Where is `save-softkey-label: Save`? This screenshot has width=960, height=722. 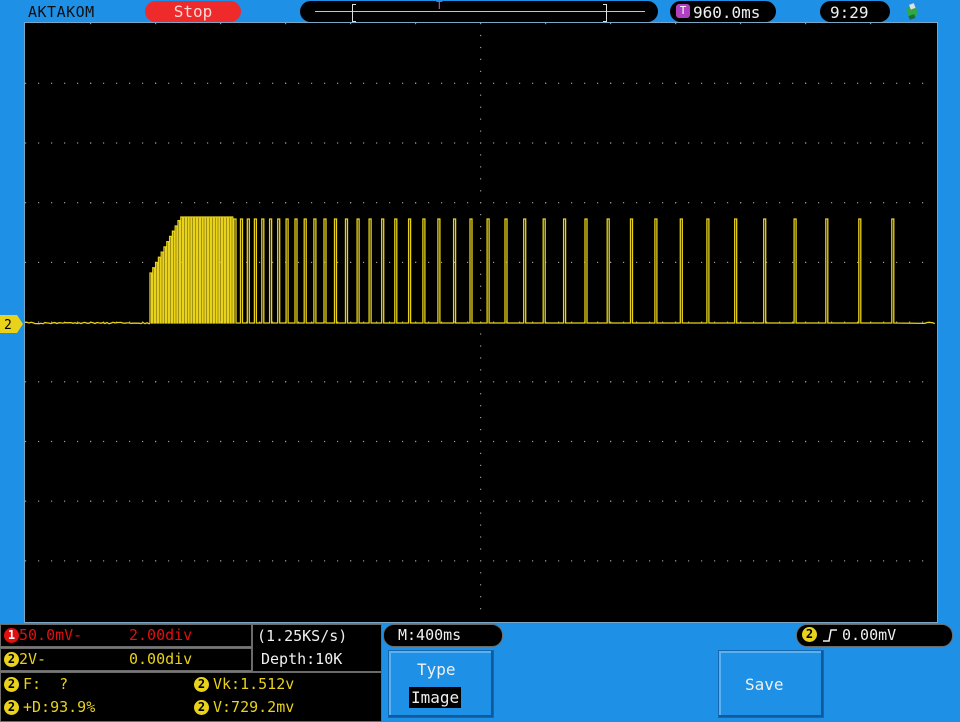
save-softkey-label: Save is located at coordinates (764, 684).